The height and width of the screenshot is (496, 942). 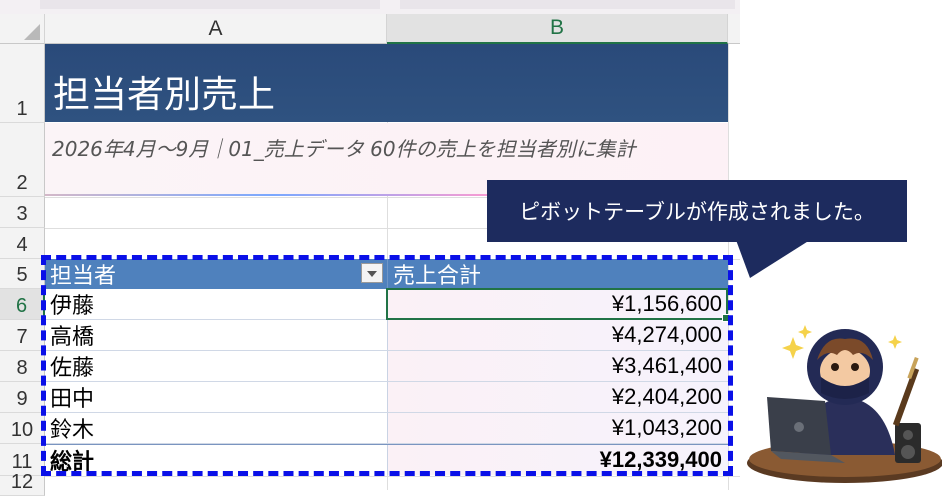 I want to click on row-header-2: 2, so click(x=22, y=160).